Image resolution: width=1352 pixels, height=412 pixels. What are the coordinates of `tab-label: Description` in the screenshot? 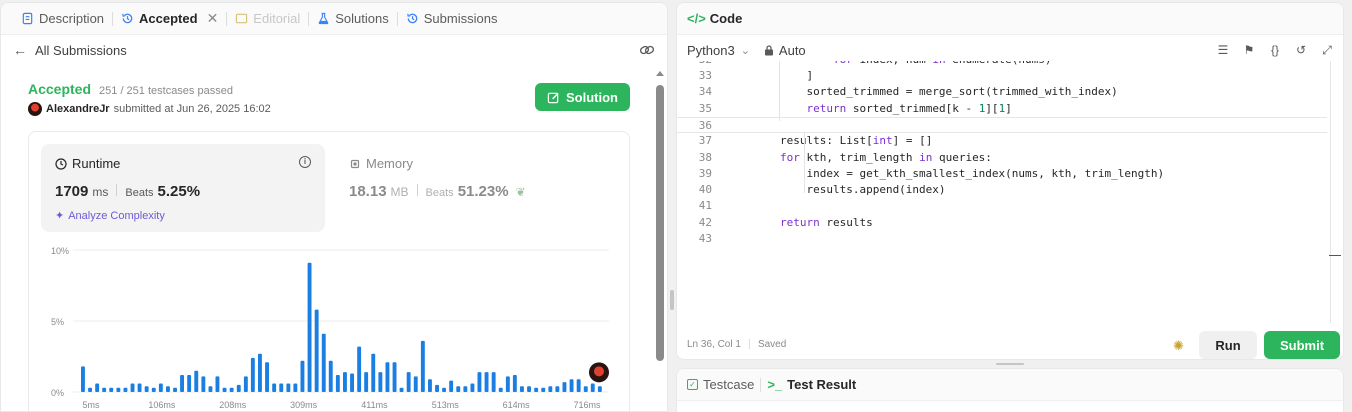 It's located at (72, 18).